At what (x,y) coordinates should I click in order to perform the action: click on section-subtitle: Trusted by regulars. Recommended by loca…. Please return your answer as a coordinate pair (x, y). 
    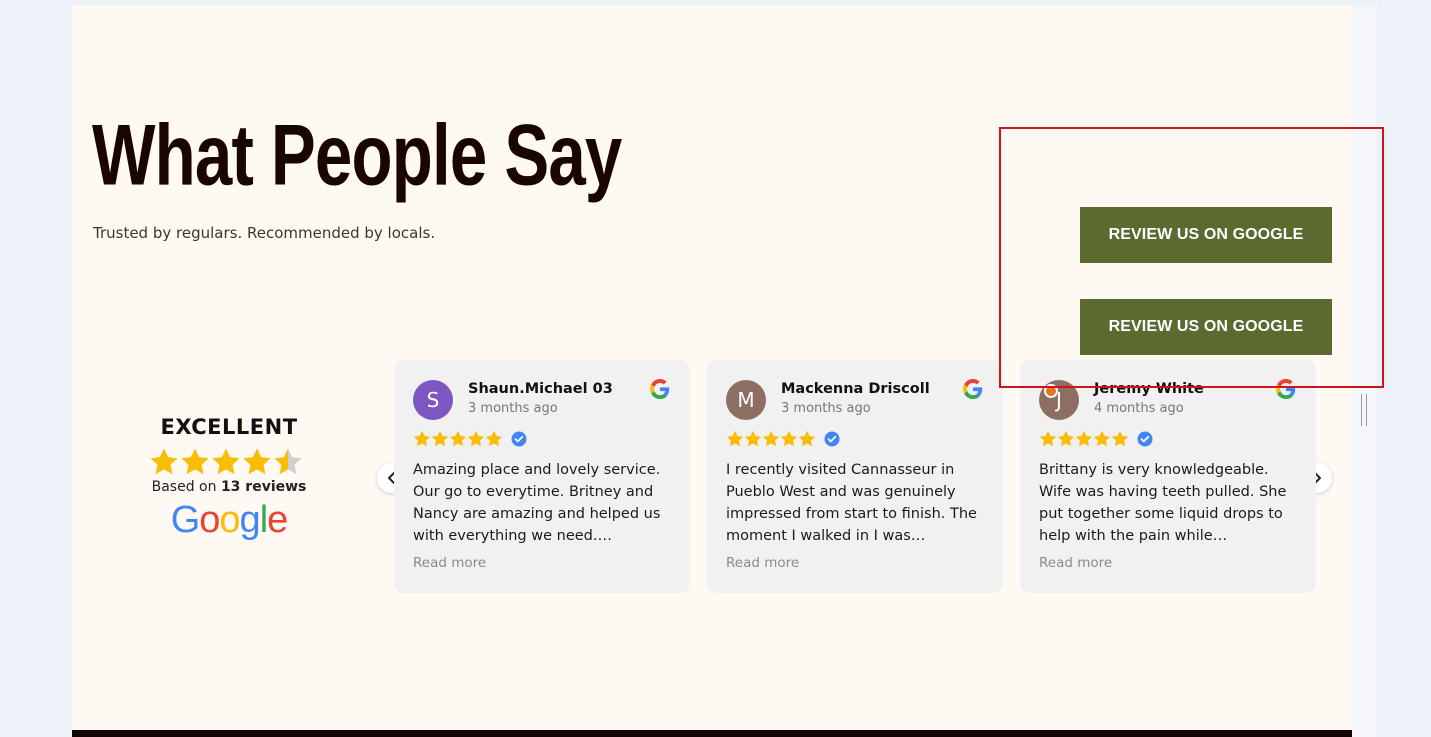
    Looking at the image, I should click on (264, 233).